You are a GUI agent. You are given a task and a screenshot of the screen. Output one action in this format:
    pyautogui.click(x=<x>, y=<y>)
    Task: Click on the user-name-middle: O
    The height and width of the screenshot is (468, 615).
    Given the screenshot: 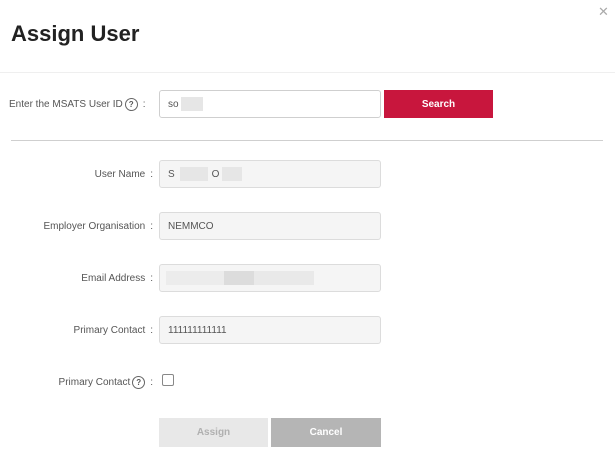 What is the action you would take?
    pyautogui.click(x=215, y=174)
    